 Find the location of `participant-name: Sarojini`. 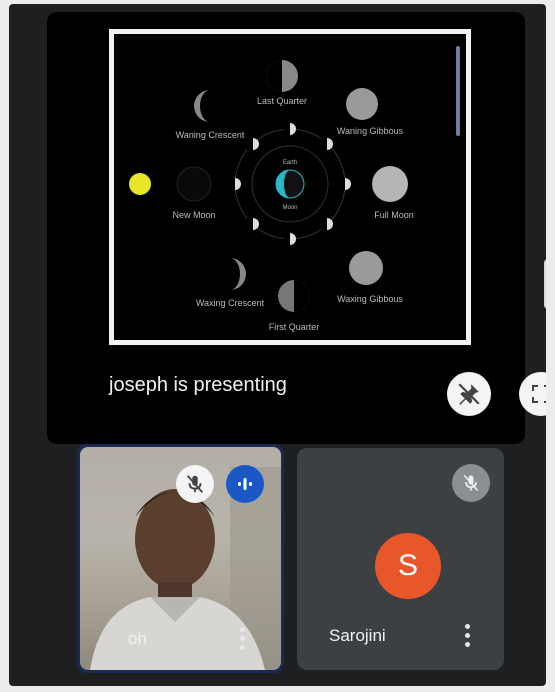

participant-name: Sarojini is located at coordinates (357, 635).